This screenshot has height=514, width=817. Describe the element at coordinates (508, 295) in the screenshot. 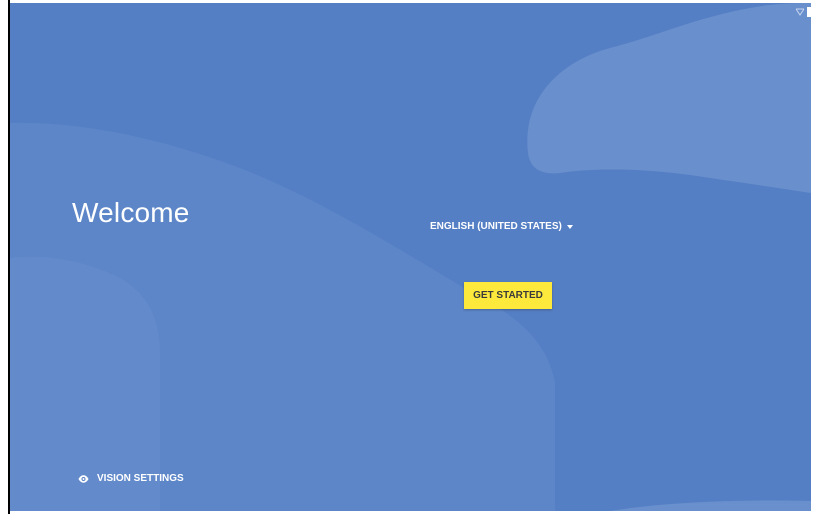

I see `get-started-button: GET STARTED` at that location.